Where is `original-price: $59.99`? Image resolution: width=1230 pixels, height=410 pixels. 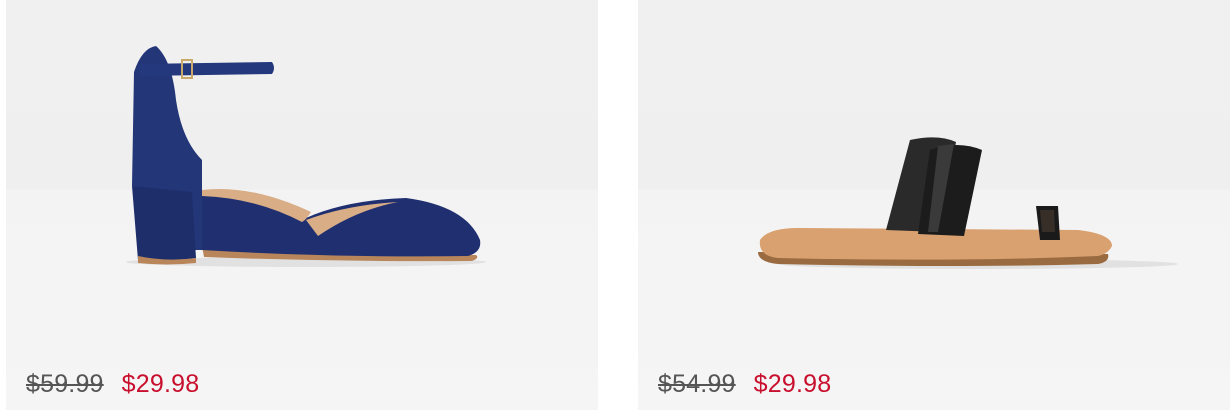 original-price: $59.99 is located at coordinates (65, 383).